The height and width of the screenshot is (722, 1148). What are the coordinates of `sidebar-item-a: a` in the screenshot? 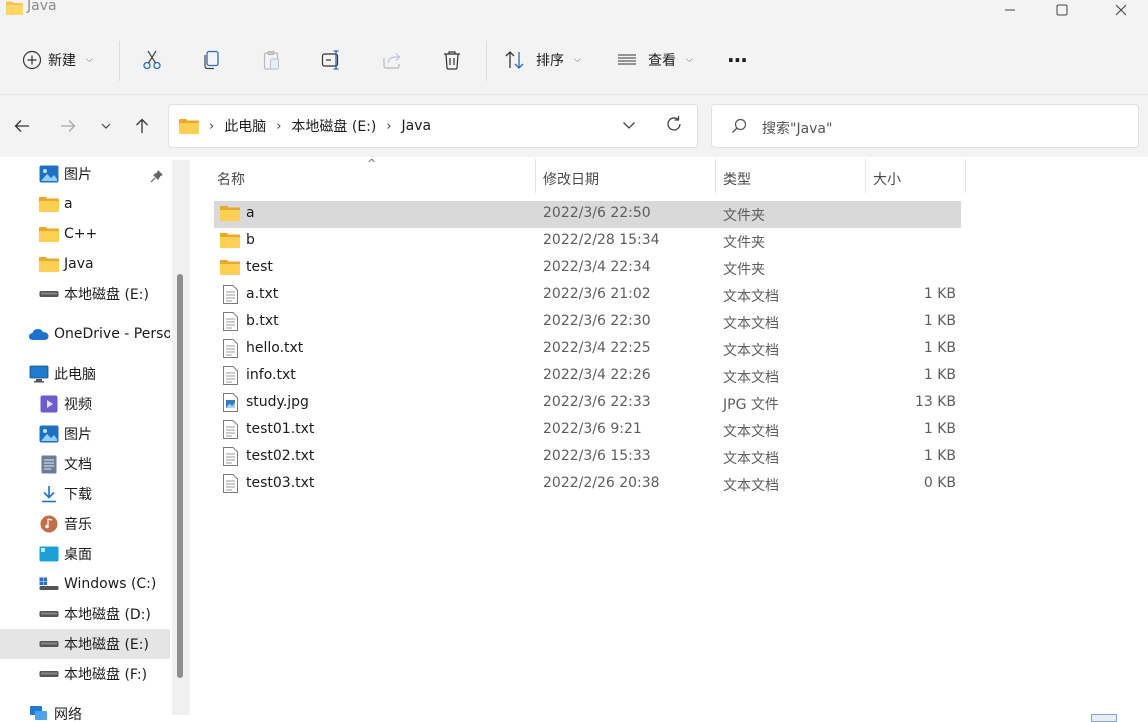 It's located at (85, 204).